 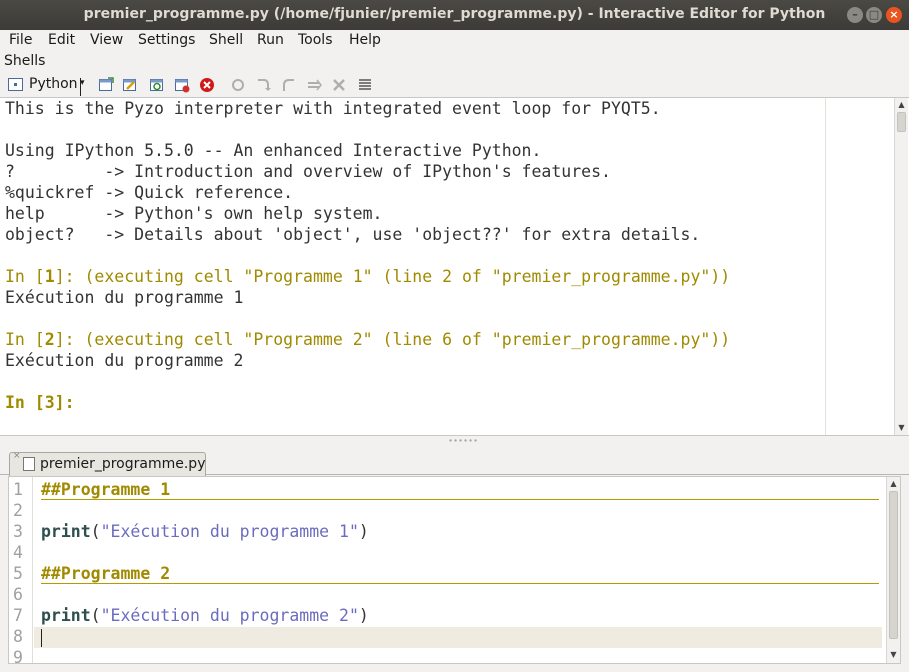 What do you see at coordinates (40, 402) in the screenshot?
I see `shell-current-prompt: In [3]:` at bounding box center [40, 402].